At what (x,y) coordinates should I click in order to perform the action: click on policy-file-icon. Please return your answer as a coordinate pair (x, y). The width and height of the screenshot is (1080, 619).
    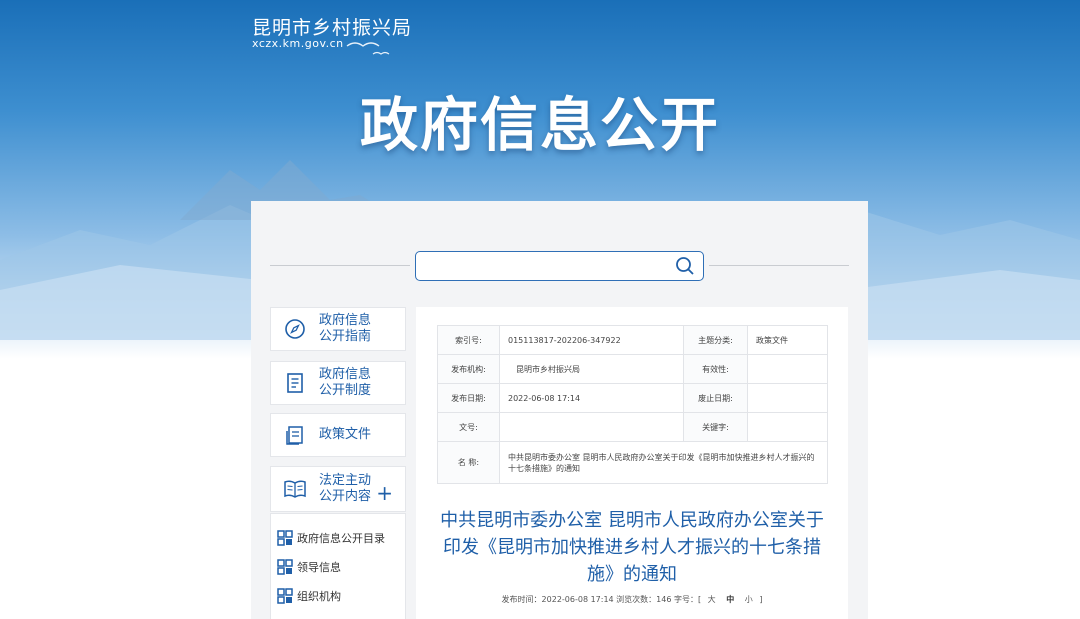
    Looking at the image, I should click on (294, 435).